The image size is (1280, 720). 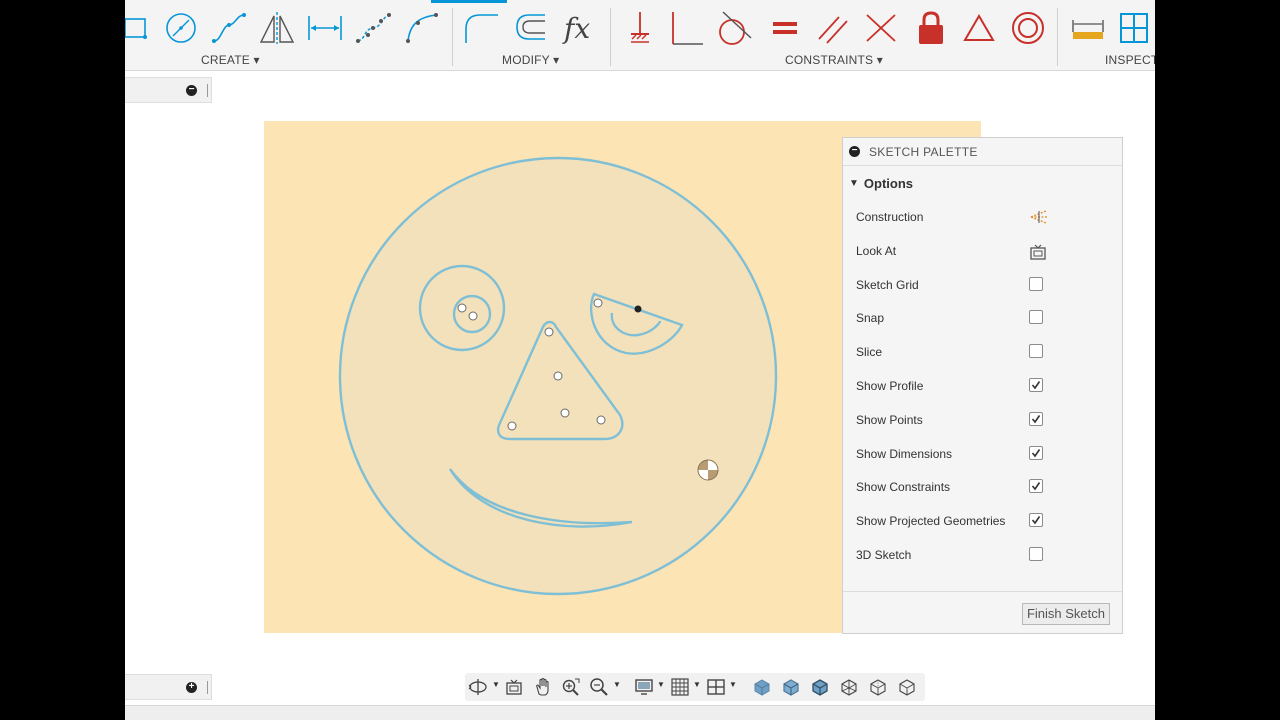 I want to click on triangle-icon, so click(x=979, y=28).